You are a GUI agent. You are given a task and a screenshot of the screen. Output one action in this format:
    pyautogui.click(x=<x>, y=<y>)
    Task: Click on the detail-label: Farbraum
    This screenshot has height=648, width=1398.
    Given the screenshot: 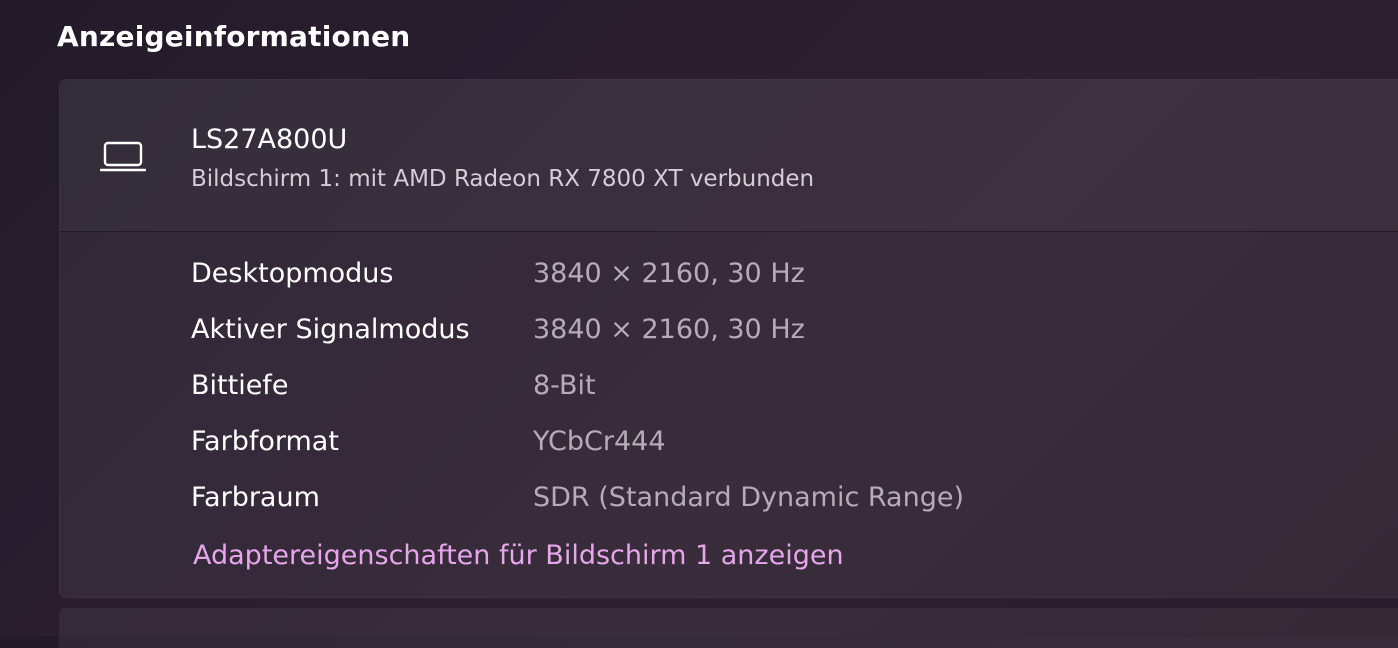 What is the action you would take?
    pyautogui.click(x=255, y=497)
    